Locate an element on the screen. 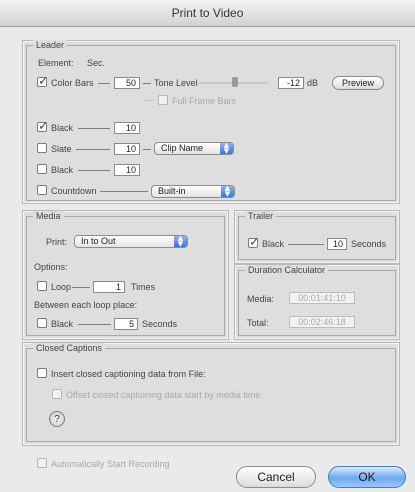 This screenshot has height=492, width=415. between-black-sec-field: 5 is located at coordinates (126, 324).